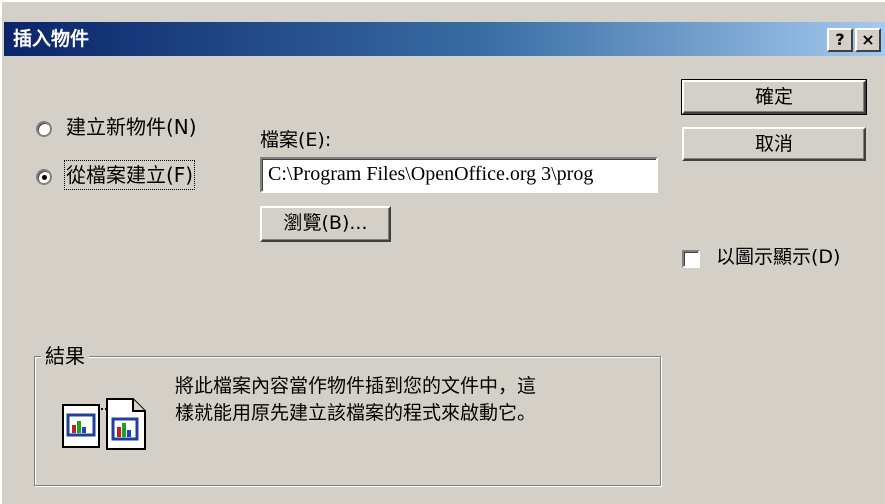 This screenshot has height=504, width=885. What do you see at coordinates (356, 386) in the screenshot?
I see `result-line-1: 將此檔案內容當作物件插到您的文件中，這` at bounding box center [356, 386].